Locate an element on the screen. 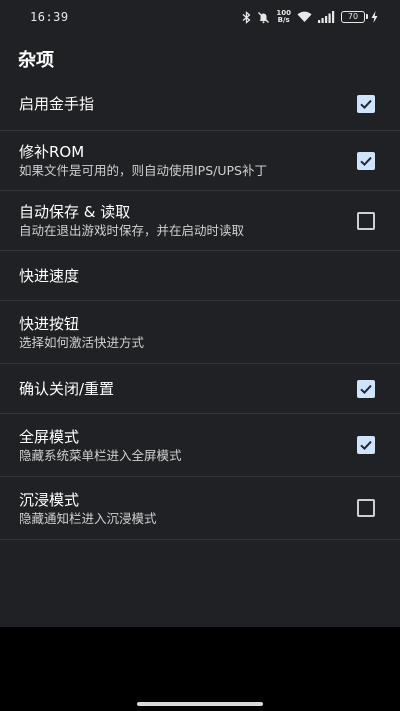  patch-rom-checkbox is located at coordinates (366, 160).